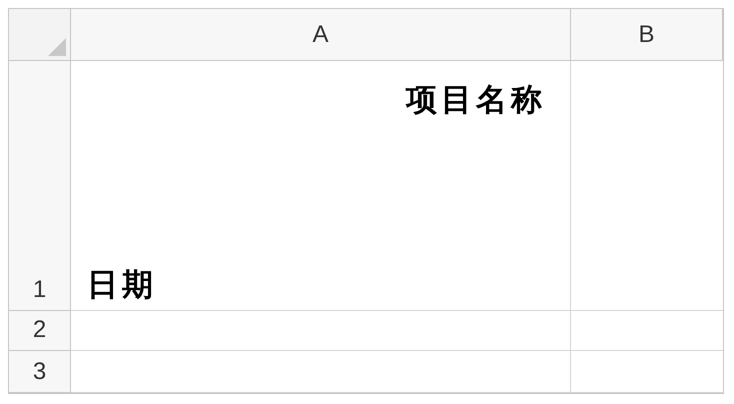 Image resolution: width=734 pixels, height=404 pixels. What do you see at coordinates (40, 186) in the screenshot?
I see `row-header: 1` at bounding box center [40, 186].